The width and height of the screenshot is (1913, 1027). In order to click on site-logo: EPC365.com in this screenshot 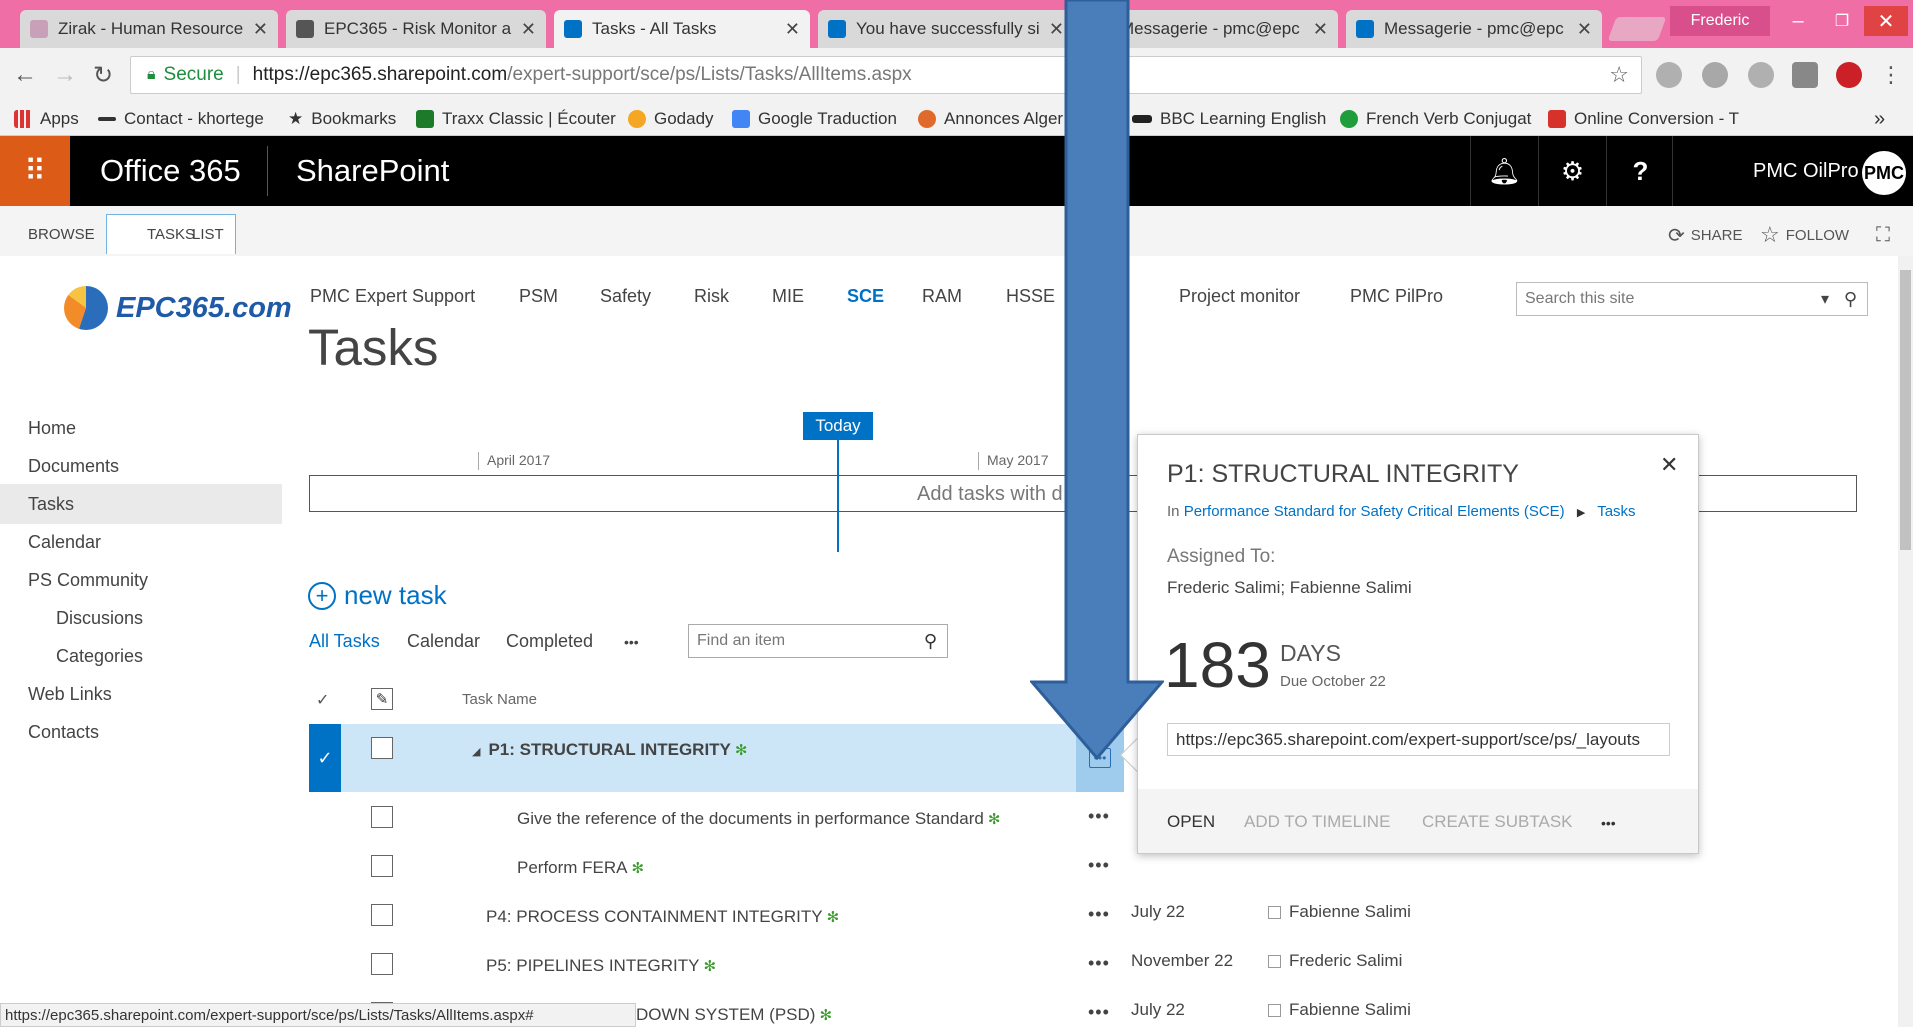, I will do `click(178, 308)`.